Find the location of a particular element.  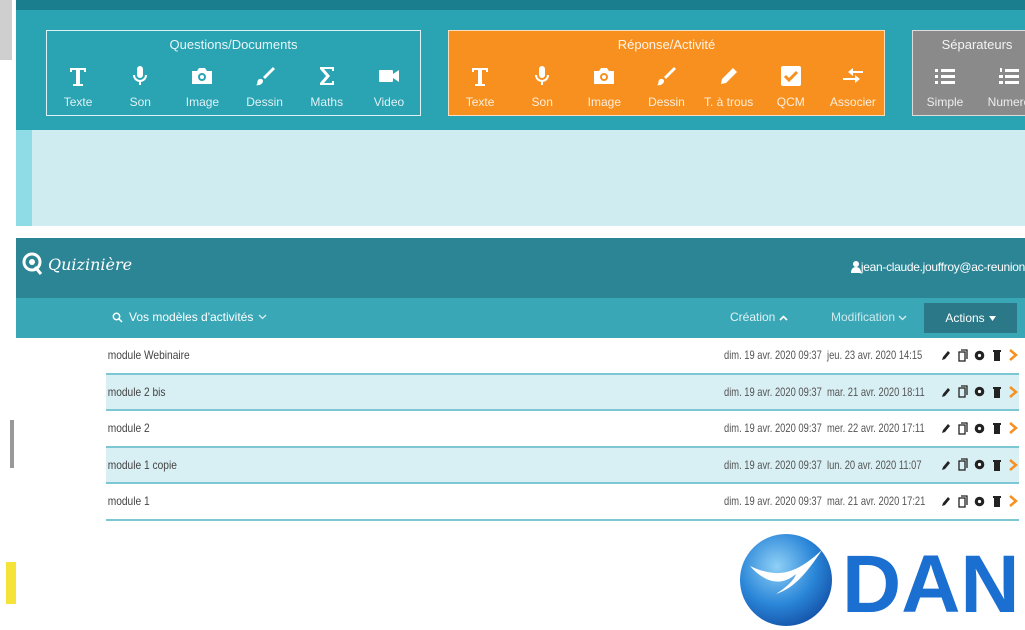

tool-question-texte: Texte is located at coordinates (78, 85).